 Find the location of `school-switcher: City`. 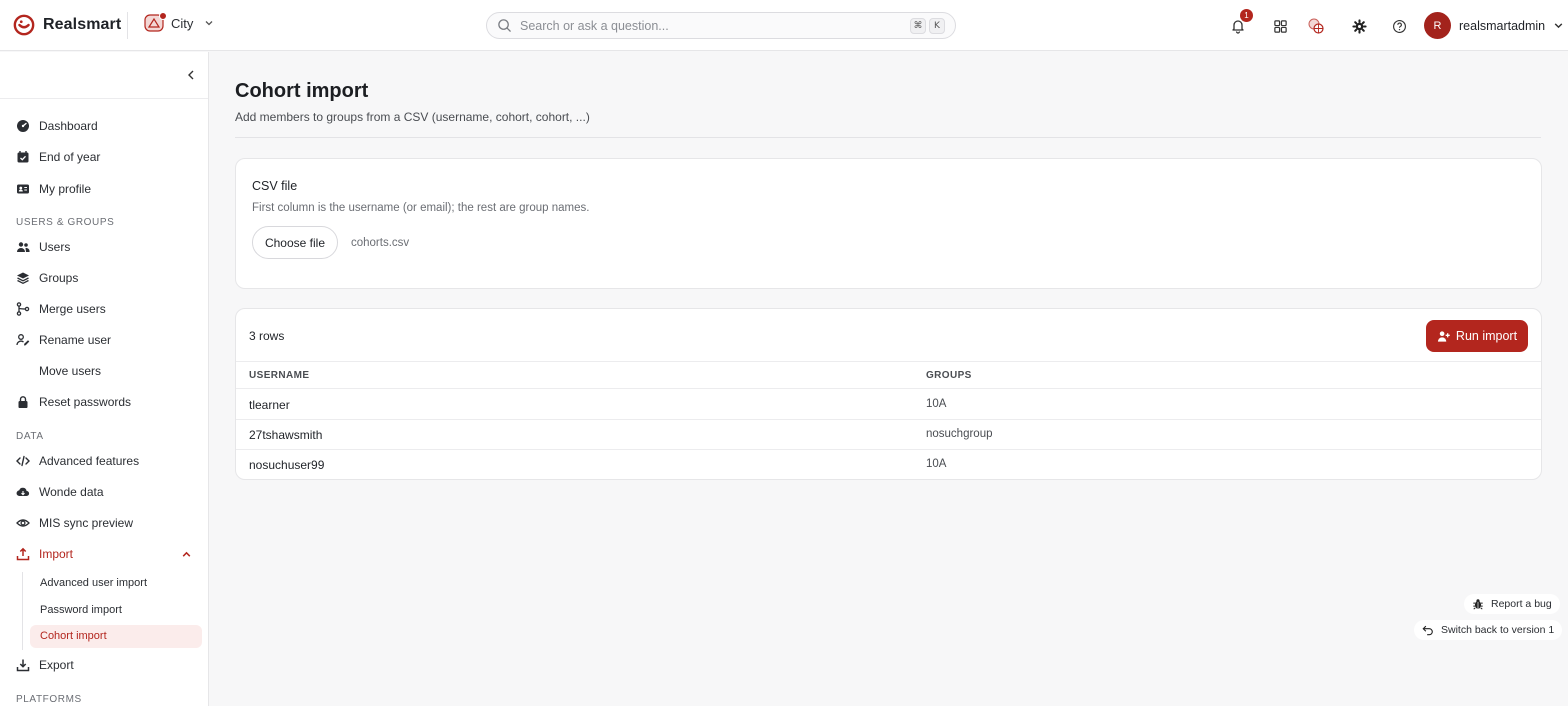

school-switcher: City is located at coordinates (179, 22).